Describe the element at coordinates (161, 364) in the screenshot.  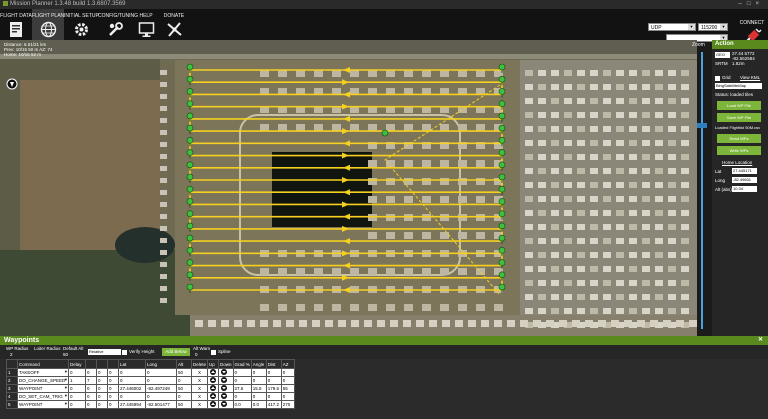
I see `column-header: Long` at that location.